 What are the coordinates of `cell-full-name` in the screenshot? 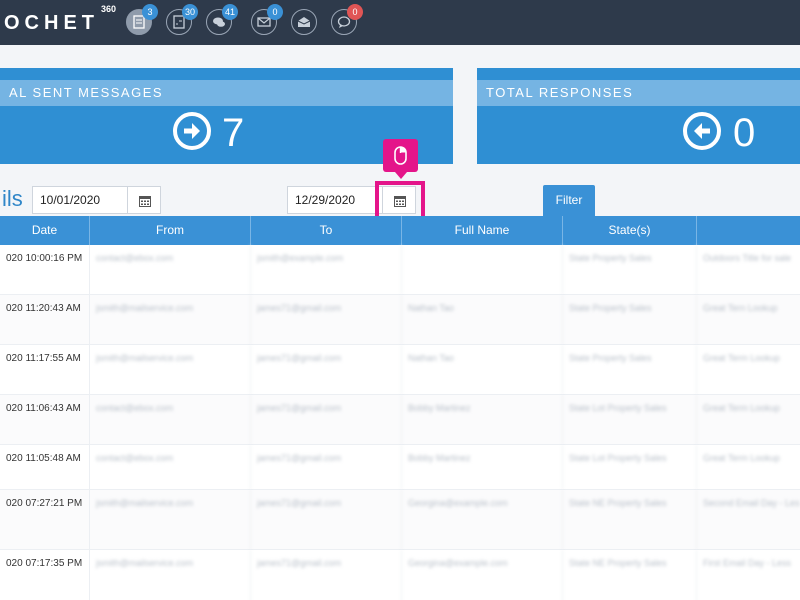 It's located at (482, 269).